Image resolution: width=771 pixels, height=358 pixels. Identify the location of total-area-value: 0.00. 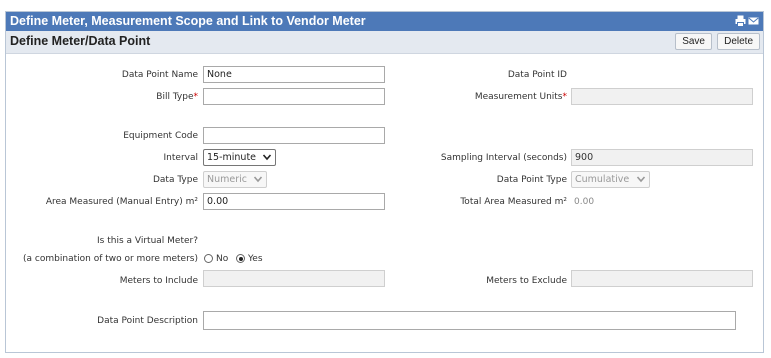
(584, 202).